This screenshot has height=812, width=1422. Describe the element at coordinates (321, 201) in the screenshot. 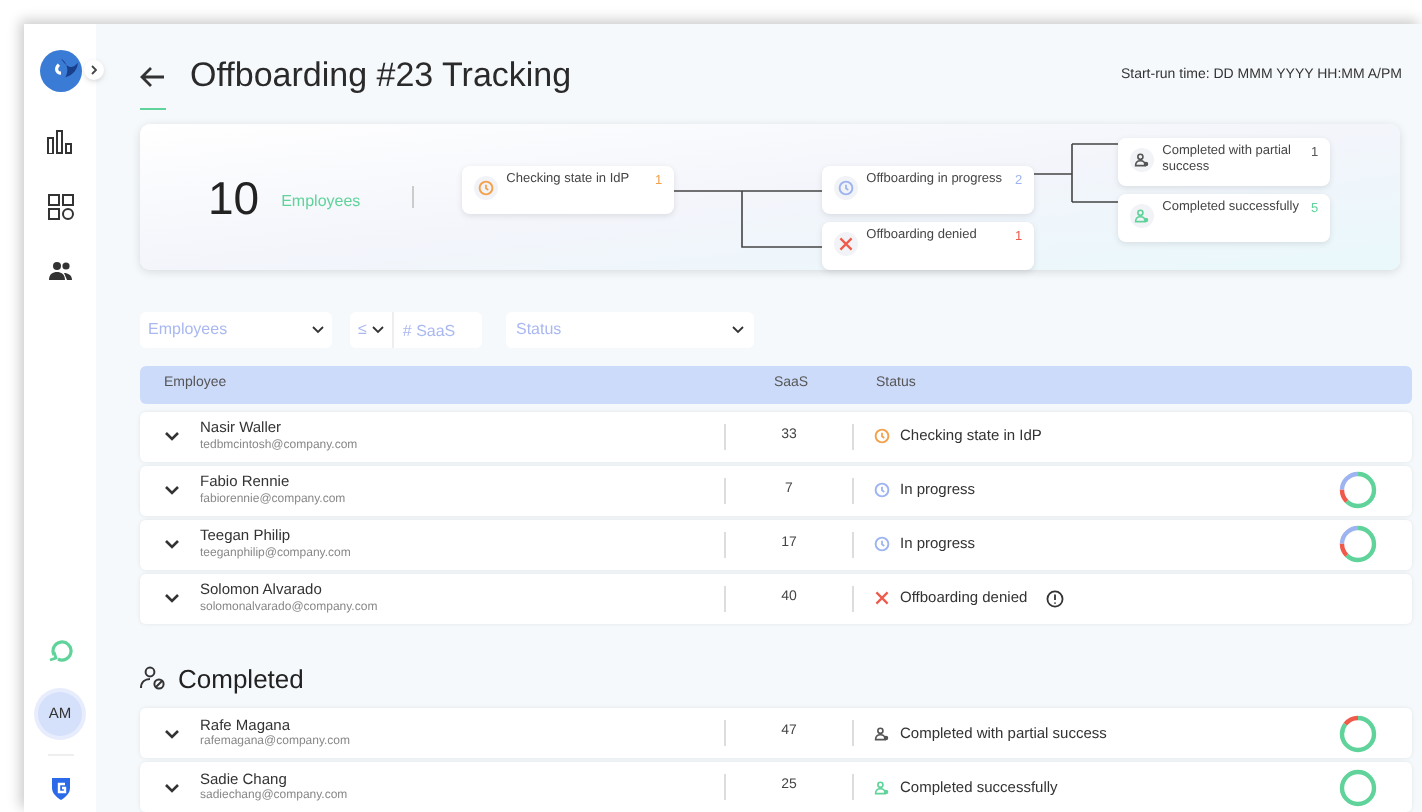

I see `employee-label: Employees` at that location.